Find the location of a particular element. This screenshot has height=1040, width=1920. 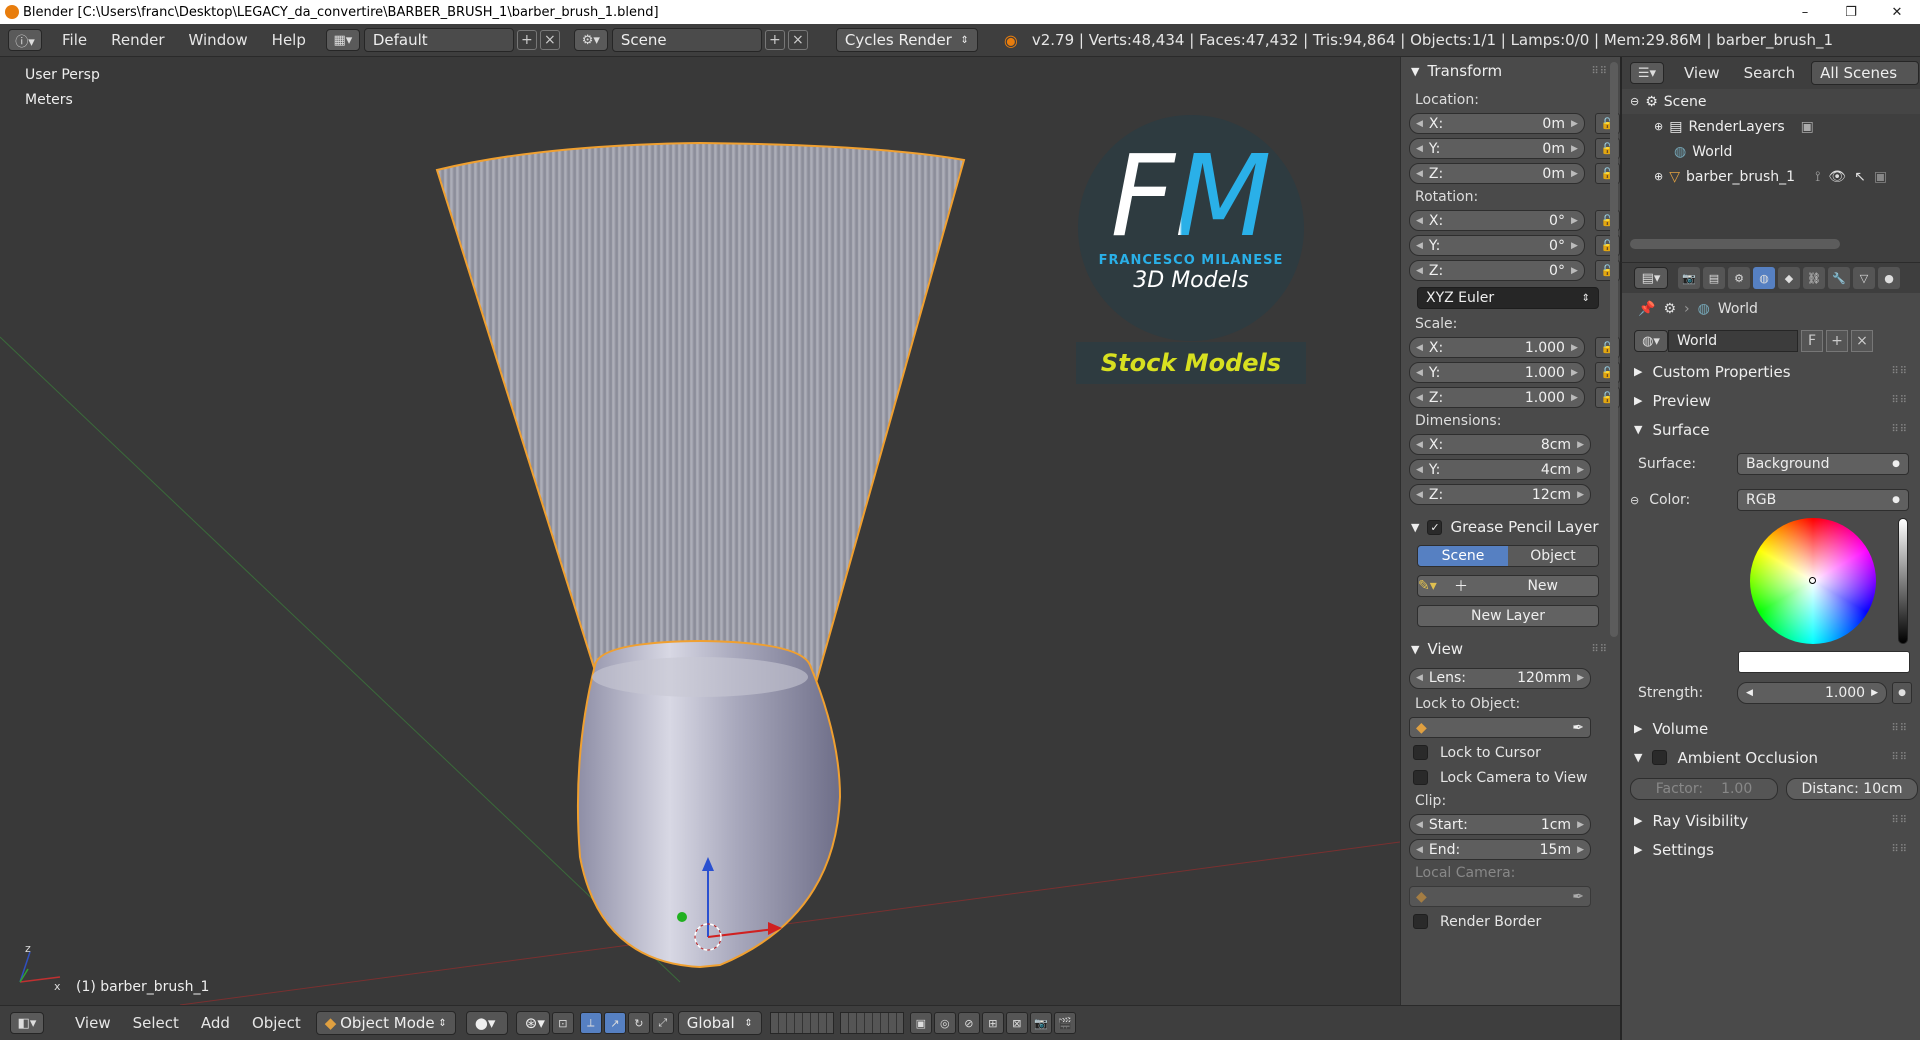

ambient-occlusion-checkbox is located at coordinates (1660, 757).